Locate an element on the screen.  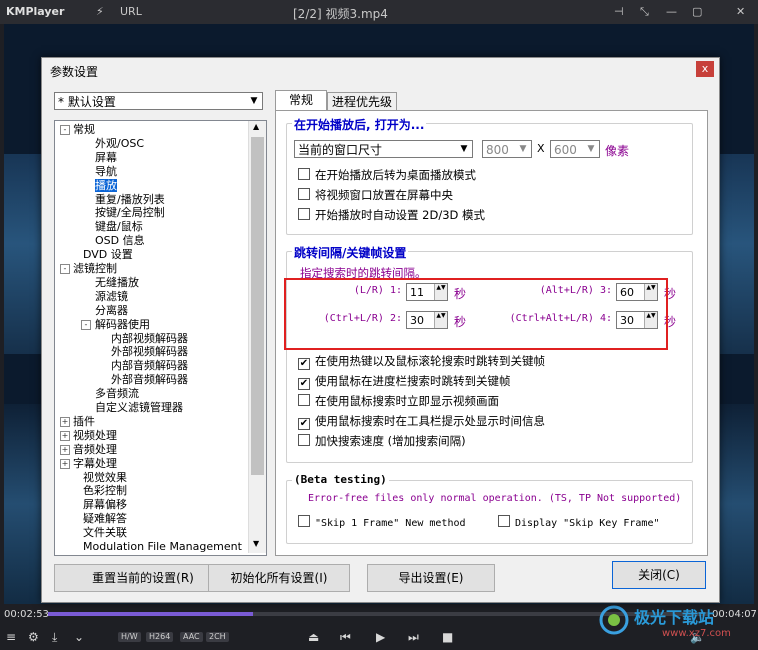
tree-item: 键盘/鼠标 is located at coordinates (119, 226).